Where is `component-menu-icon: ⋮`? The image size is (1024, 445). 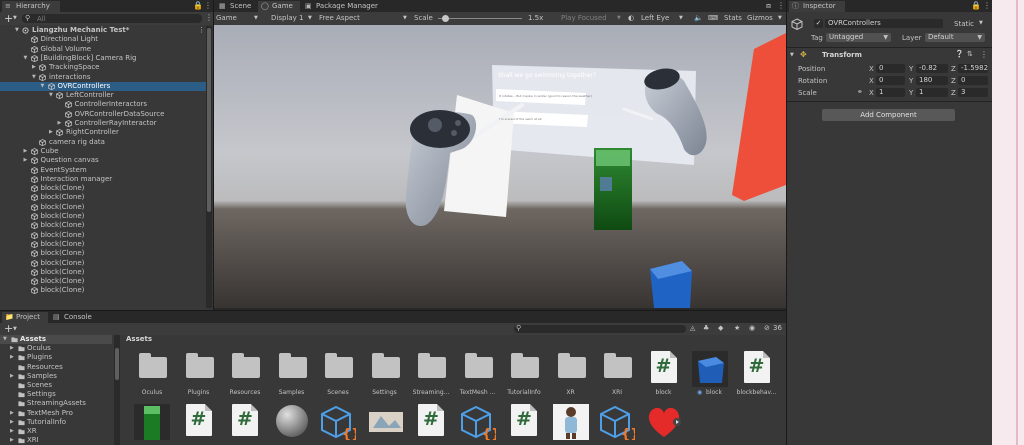
component-menu-icon: ⋮ is located at coordinates (984, 54).